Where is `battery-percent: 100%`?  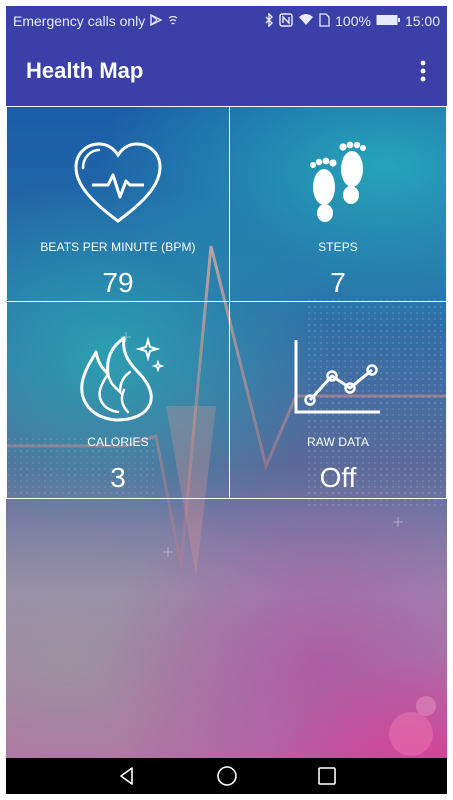 battery-percent: 100% is located at coordinates (353, 21).